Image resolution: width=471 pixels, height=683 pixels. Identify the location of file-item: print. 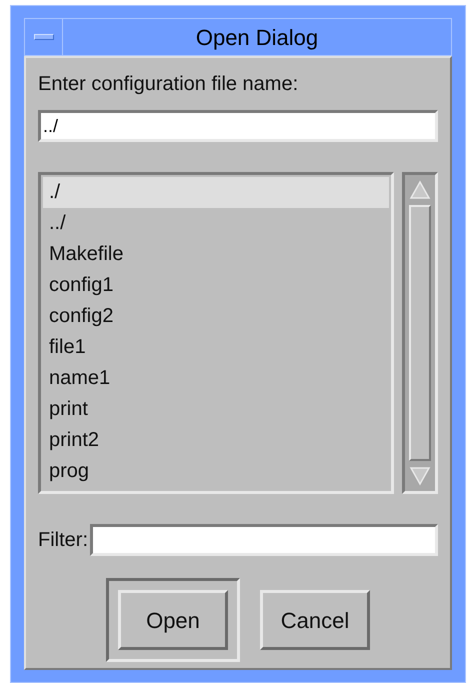
(216, 409).